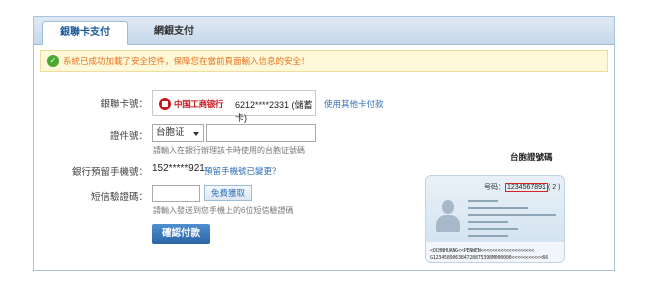  I want to click on sample-id-number: 1234567891, so click(526, 187).